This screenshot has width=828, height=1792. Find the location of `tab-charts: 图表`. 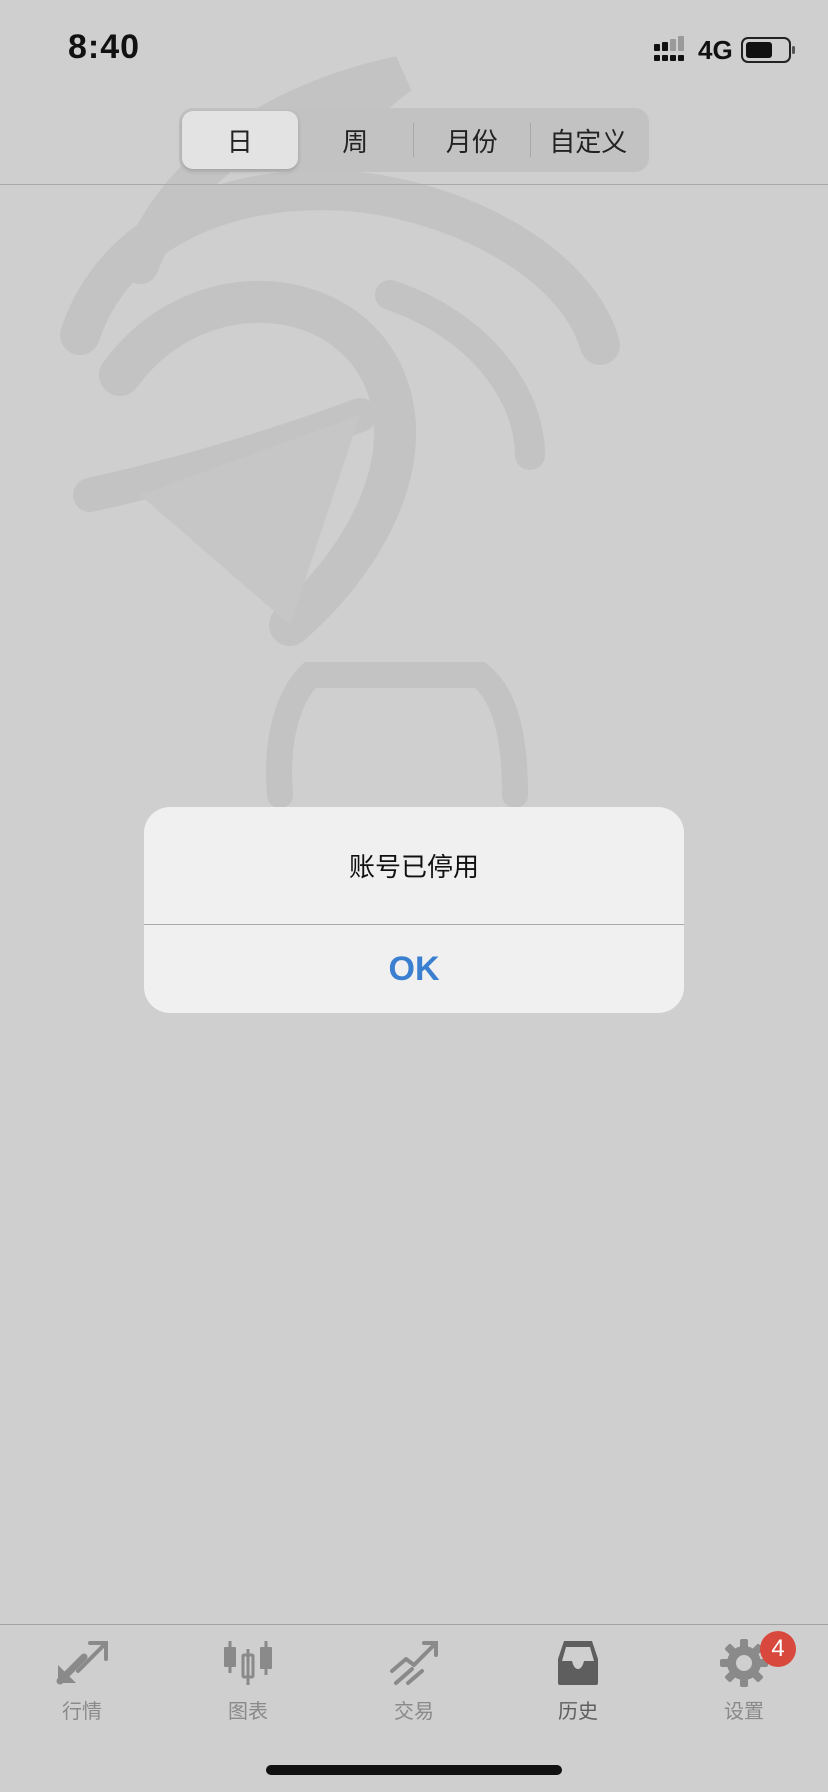

tab-charts: 图表 is located at coordinates (248, 1685).